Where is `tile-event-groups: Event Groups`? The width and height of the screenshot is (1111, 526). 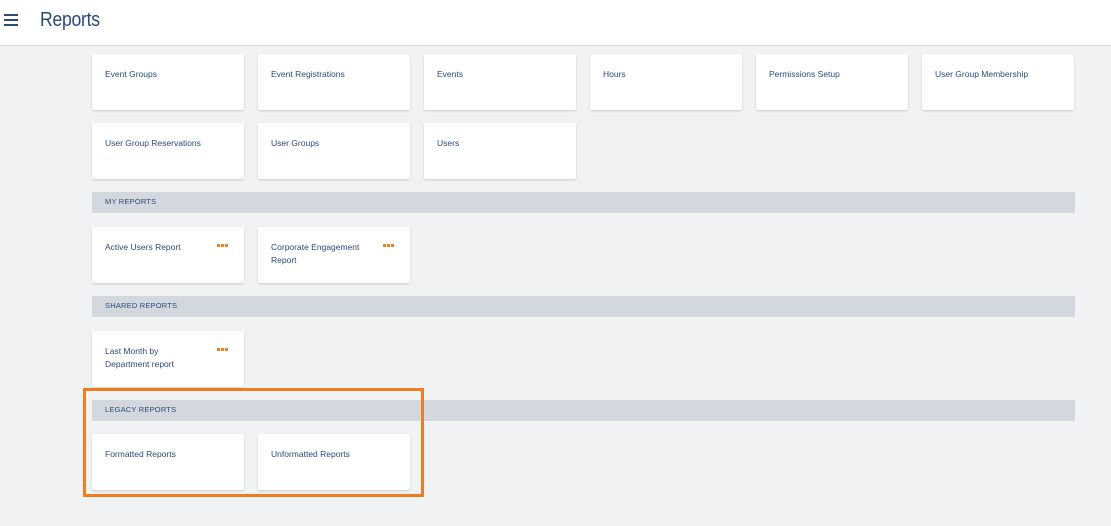
tile-event-groups: Event Groups is located at coordinates (168, 82).